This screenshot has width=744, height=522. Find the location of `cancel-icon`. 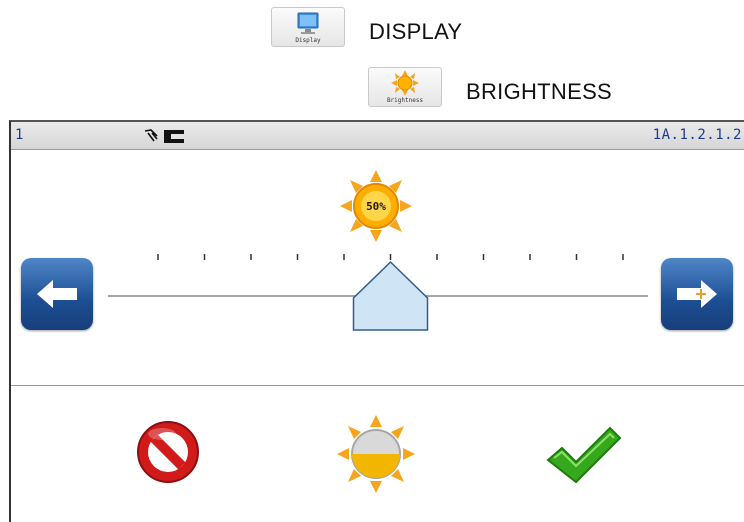

cancel-icon is located at coordinates (168, 452).